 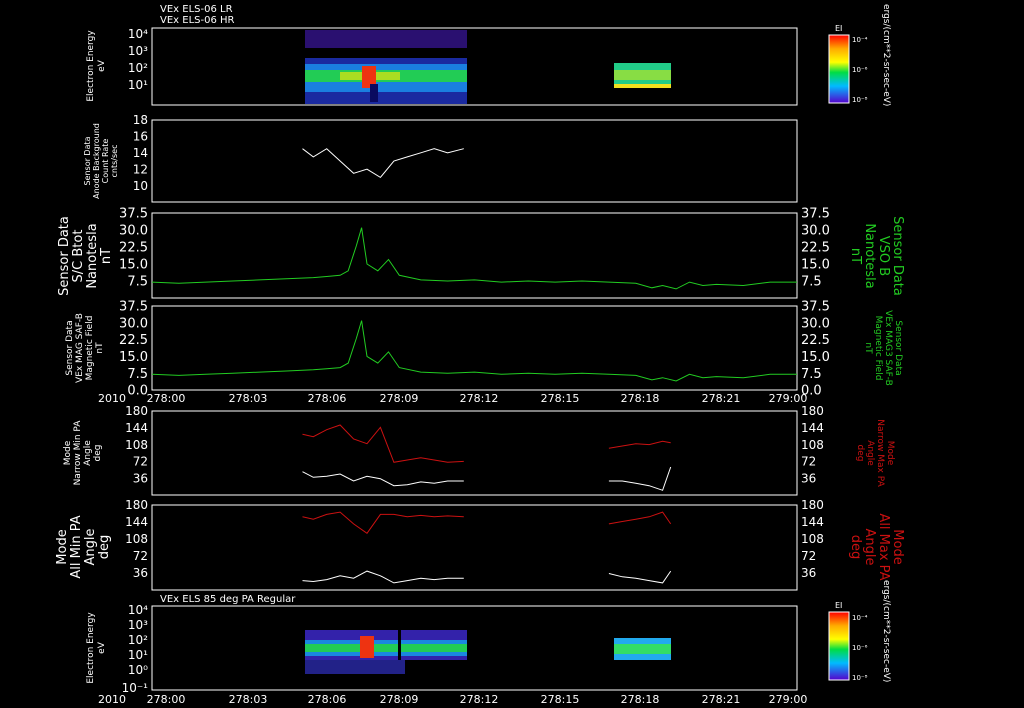 I want to click on ytick-label: 36, so click(x=140, y=478).